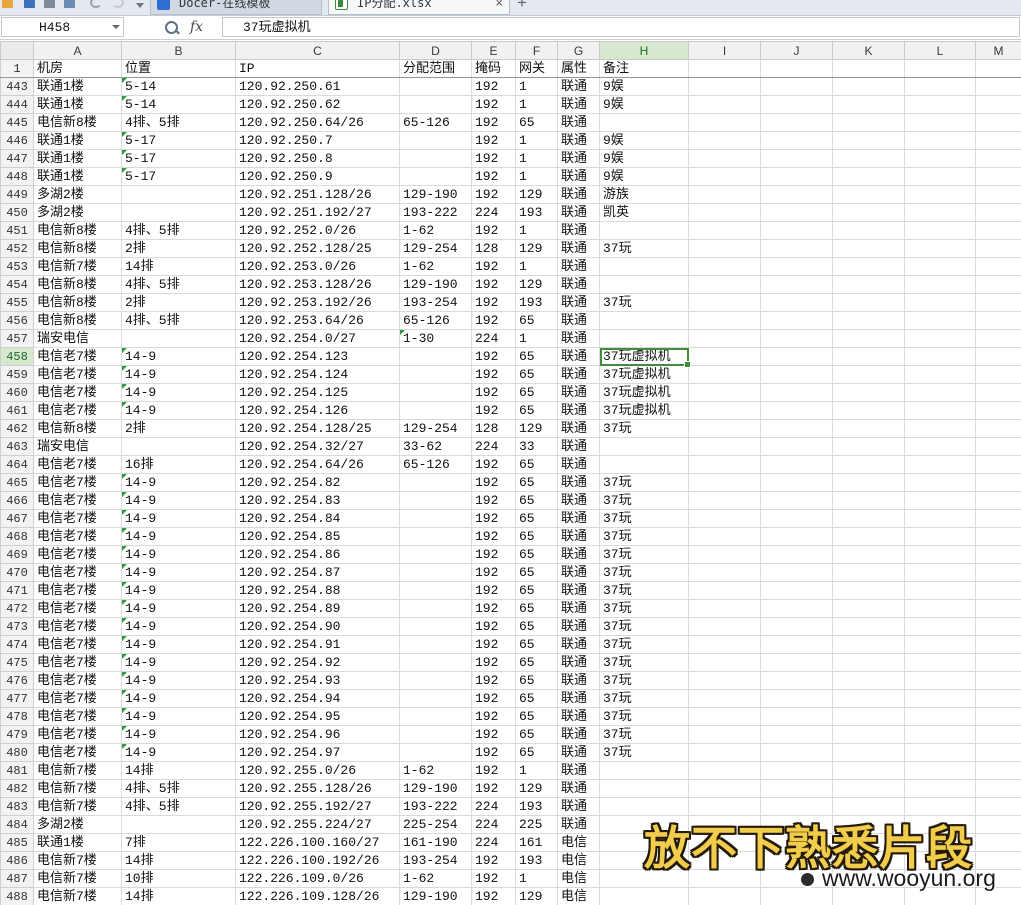 Image resolution: width=1021 pixels, height=905 pixels. Describe the element at coordinates (317, 536) in the screenshot. I see `cell-C468: 120.92.254.85` at that location.